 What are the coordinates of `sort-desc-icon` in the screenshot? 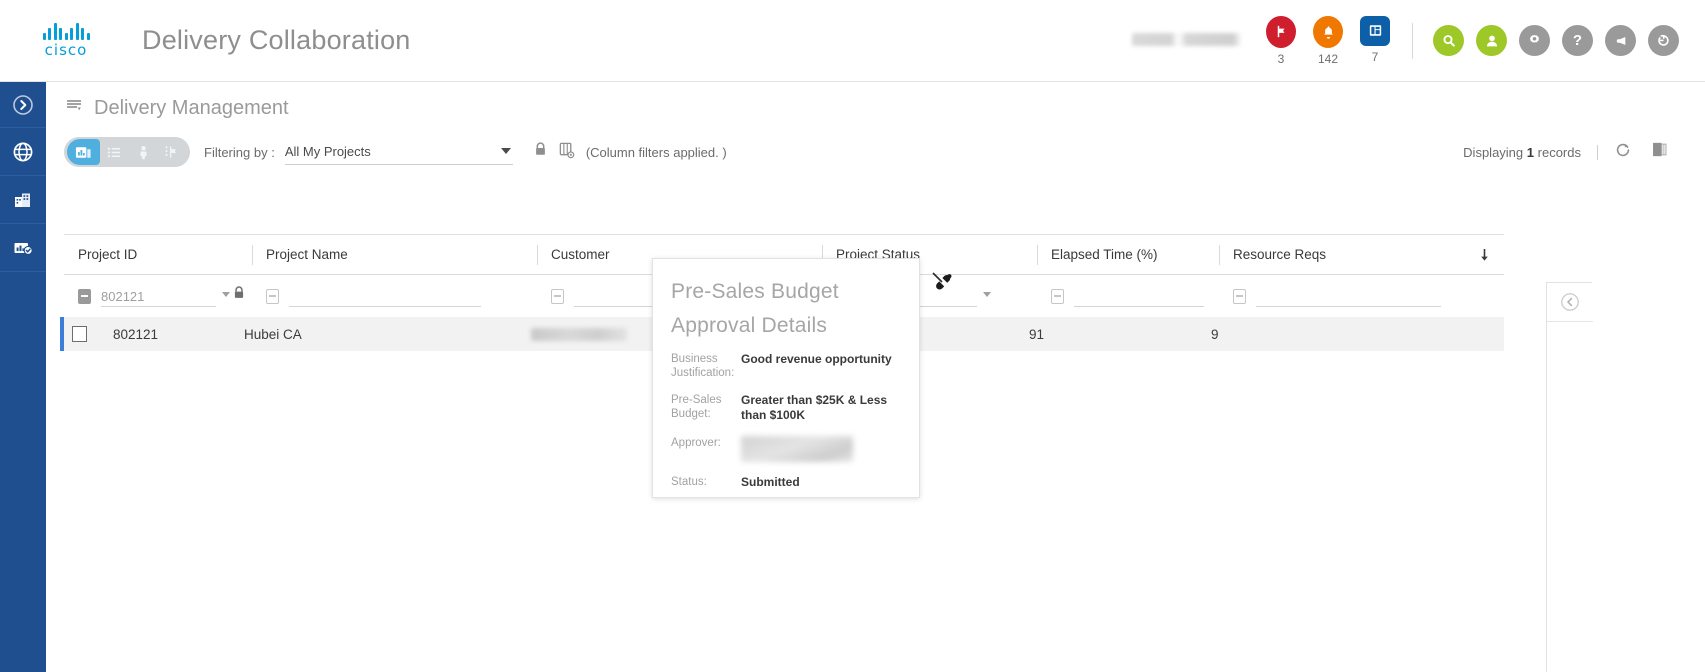 It's located at (1484, 256).